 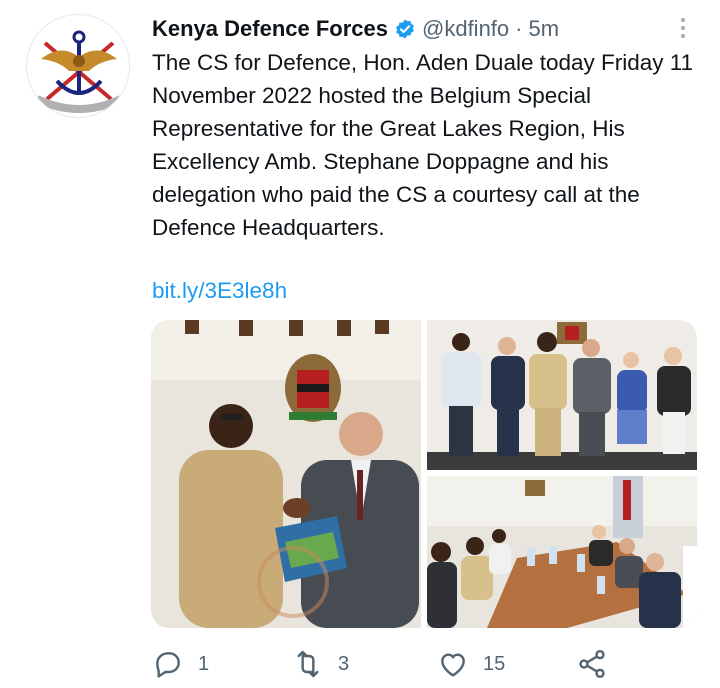 What do you see at coordinates (453, 665) in the screenshot?
I see `like-icon` at bounding box center [453, 665].